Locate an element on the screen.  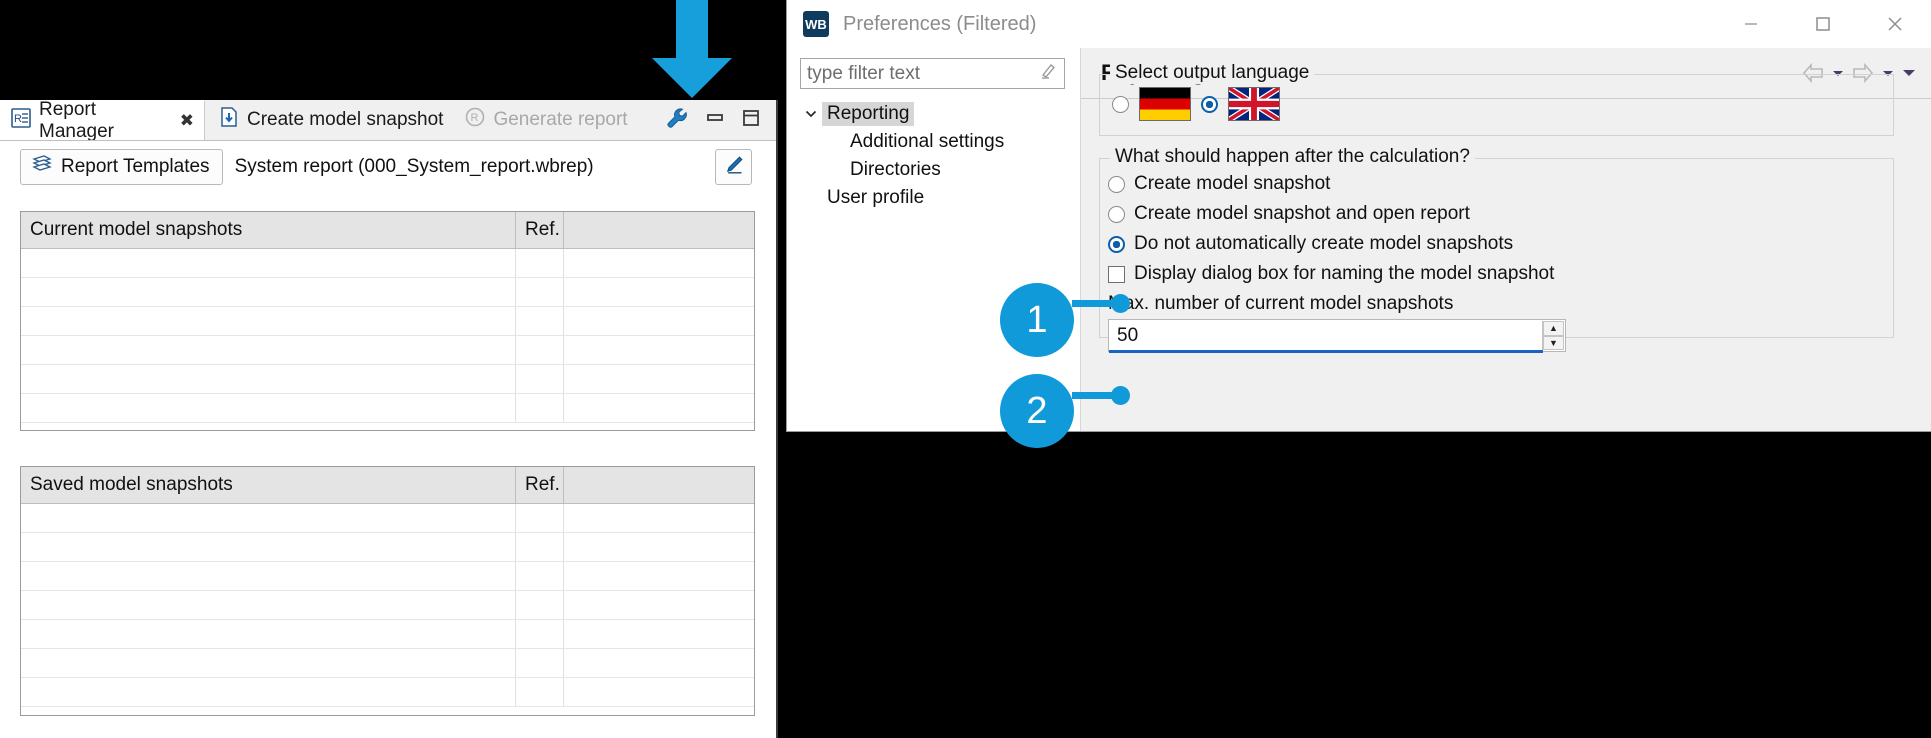
report-templates-label: Report Templates is located at coordinates (135, 166).